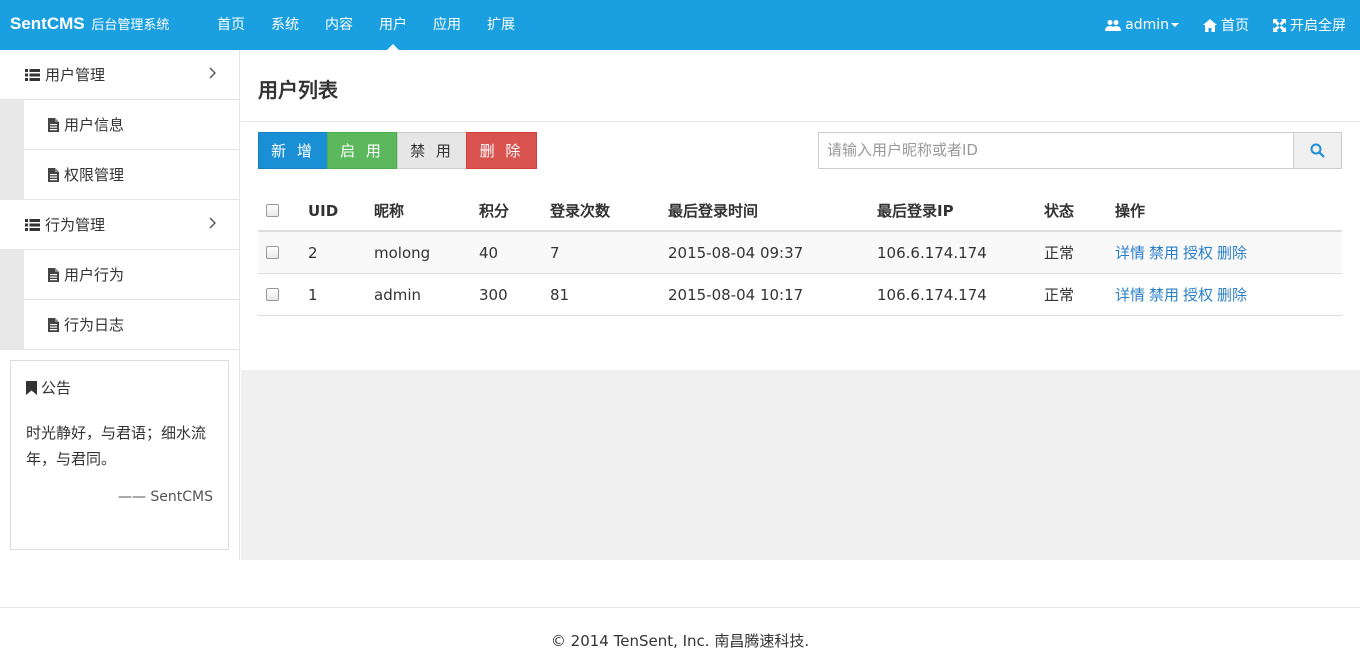 Image resolution: width=1360 pixels, height=671 pixels. What do you see at coordinates (323, 211) in the screenshot?
I see `header-uid: UID` at bounding box center [323, 211].